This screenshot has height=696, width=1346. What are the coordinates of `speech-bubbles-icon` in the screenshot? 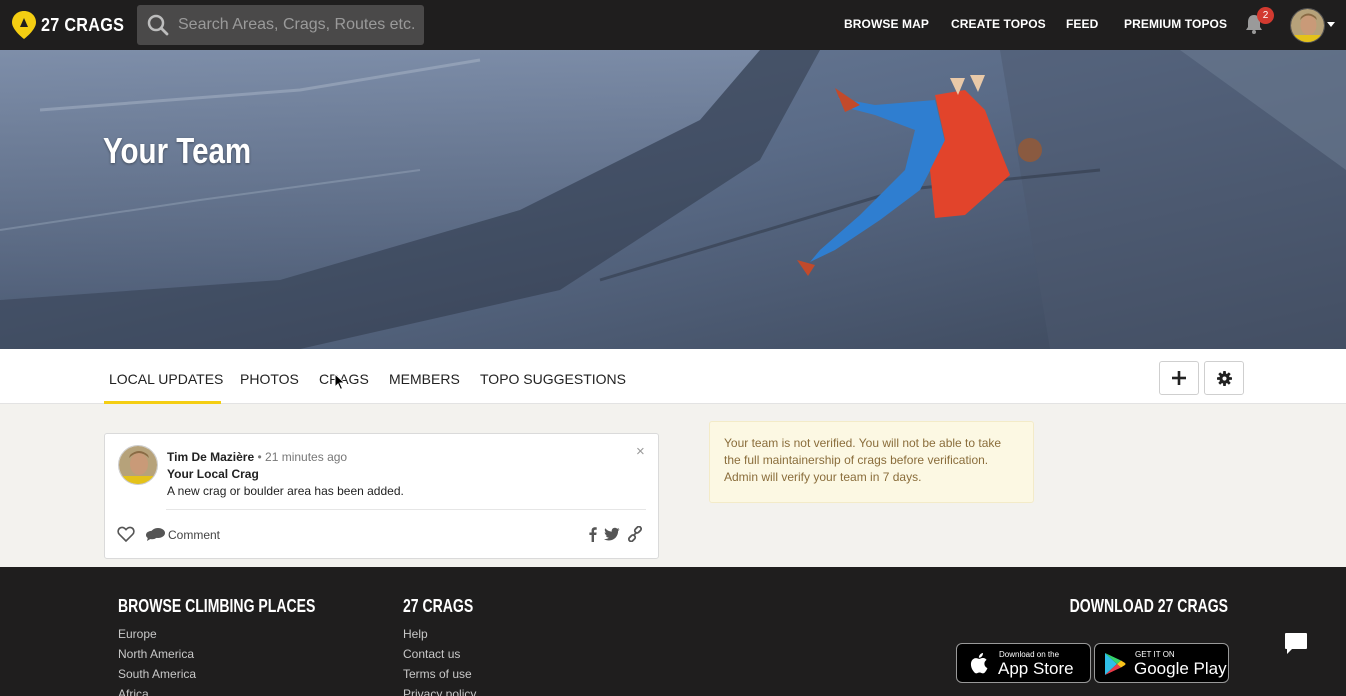 It's located at (155, 534).